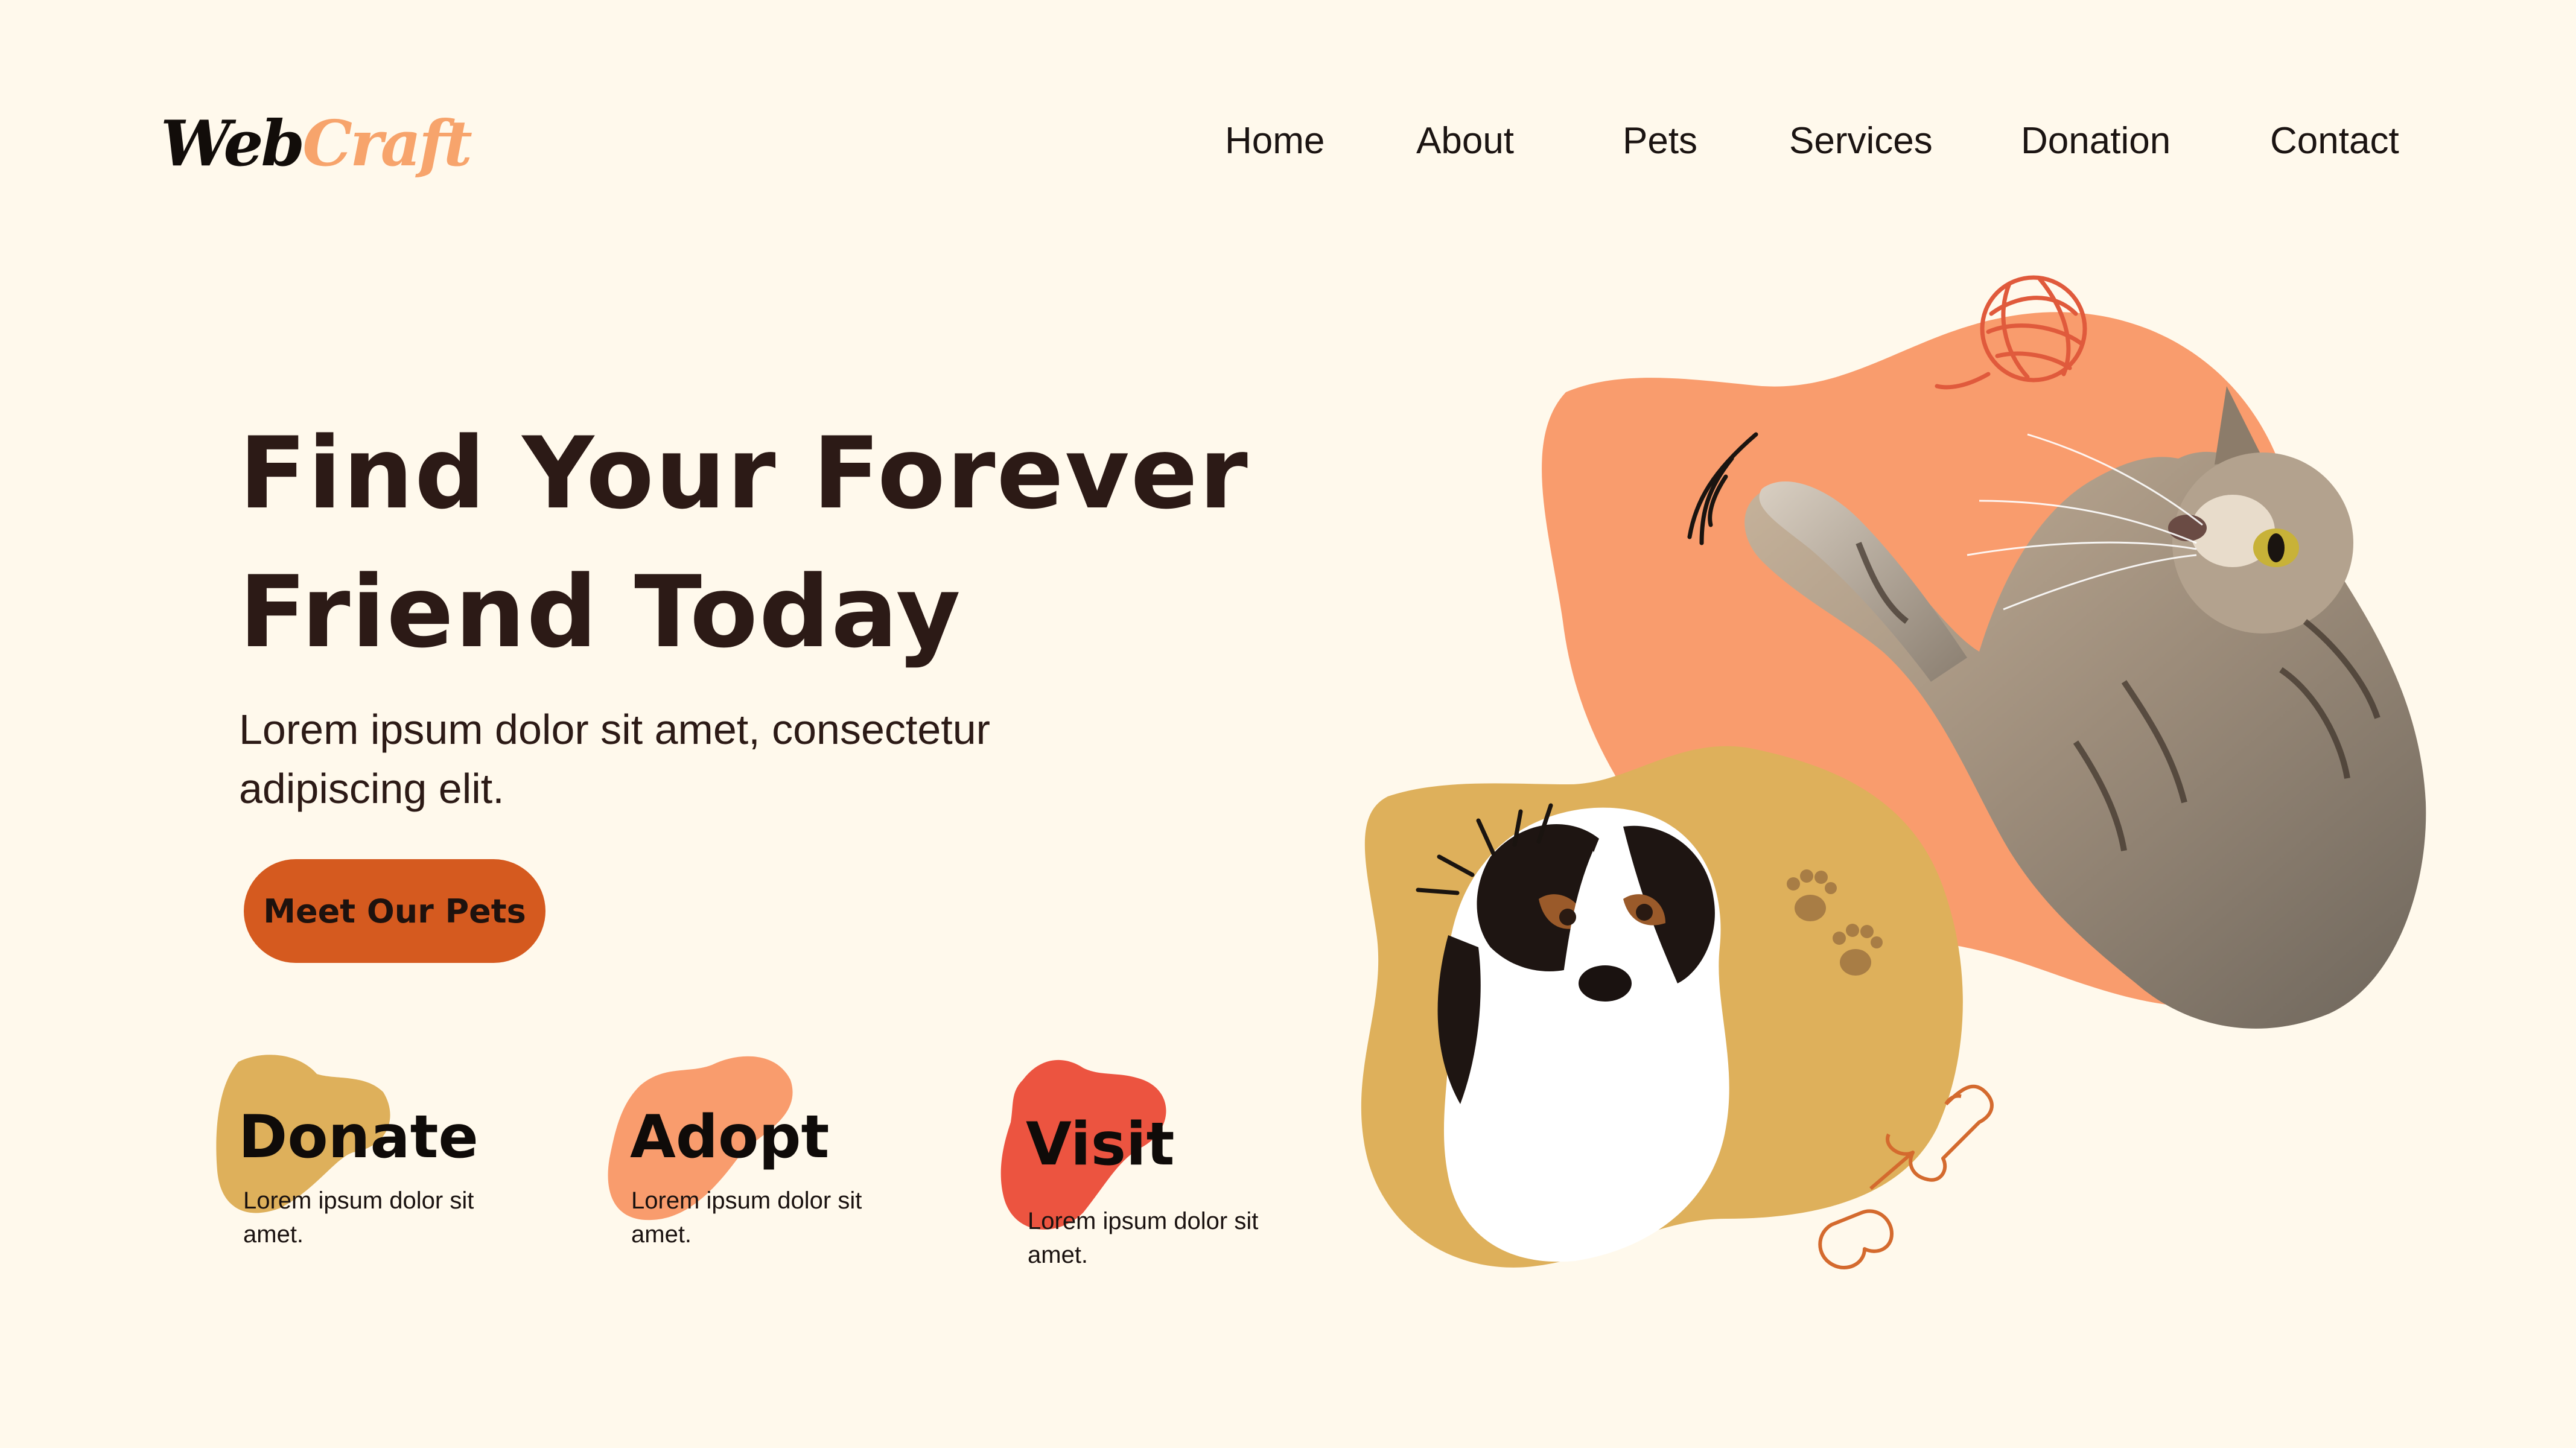  What do you see at coordinates (746, 1217) in the screenshot?
I see `feature-text-adopt: Lorem ipsum dolor sit amet.` at bounding box center [746, 1217].